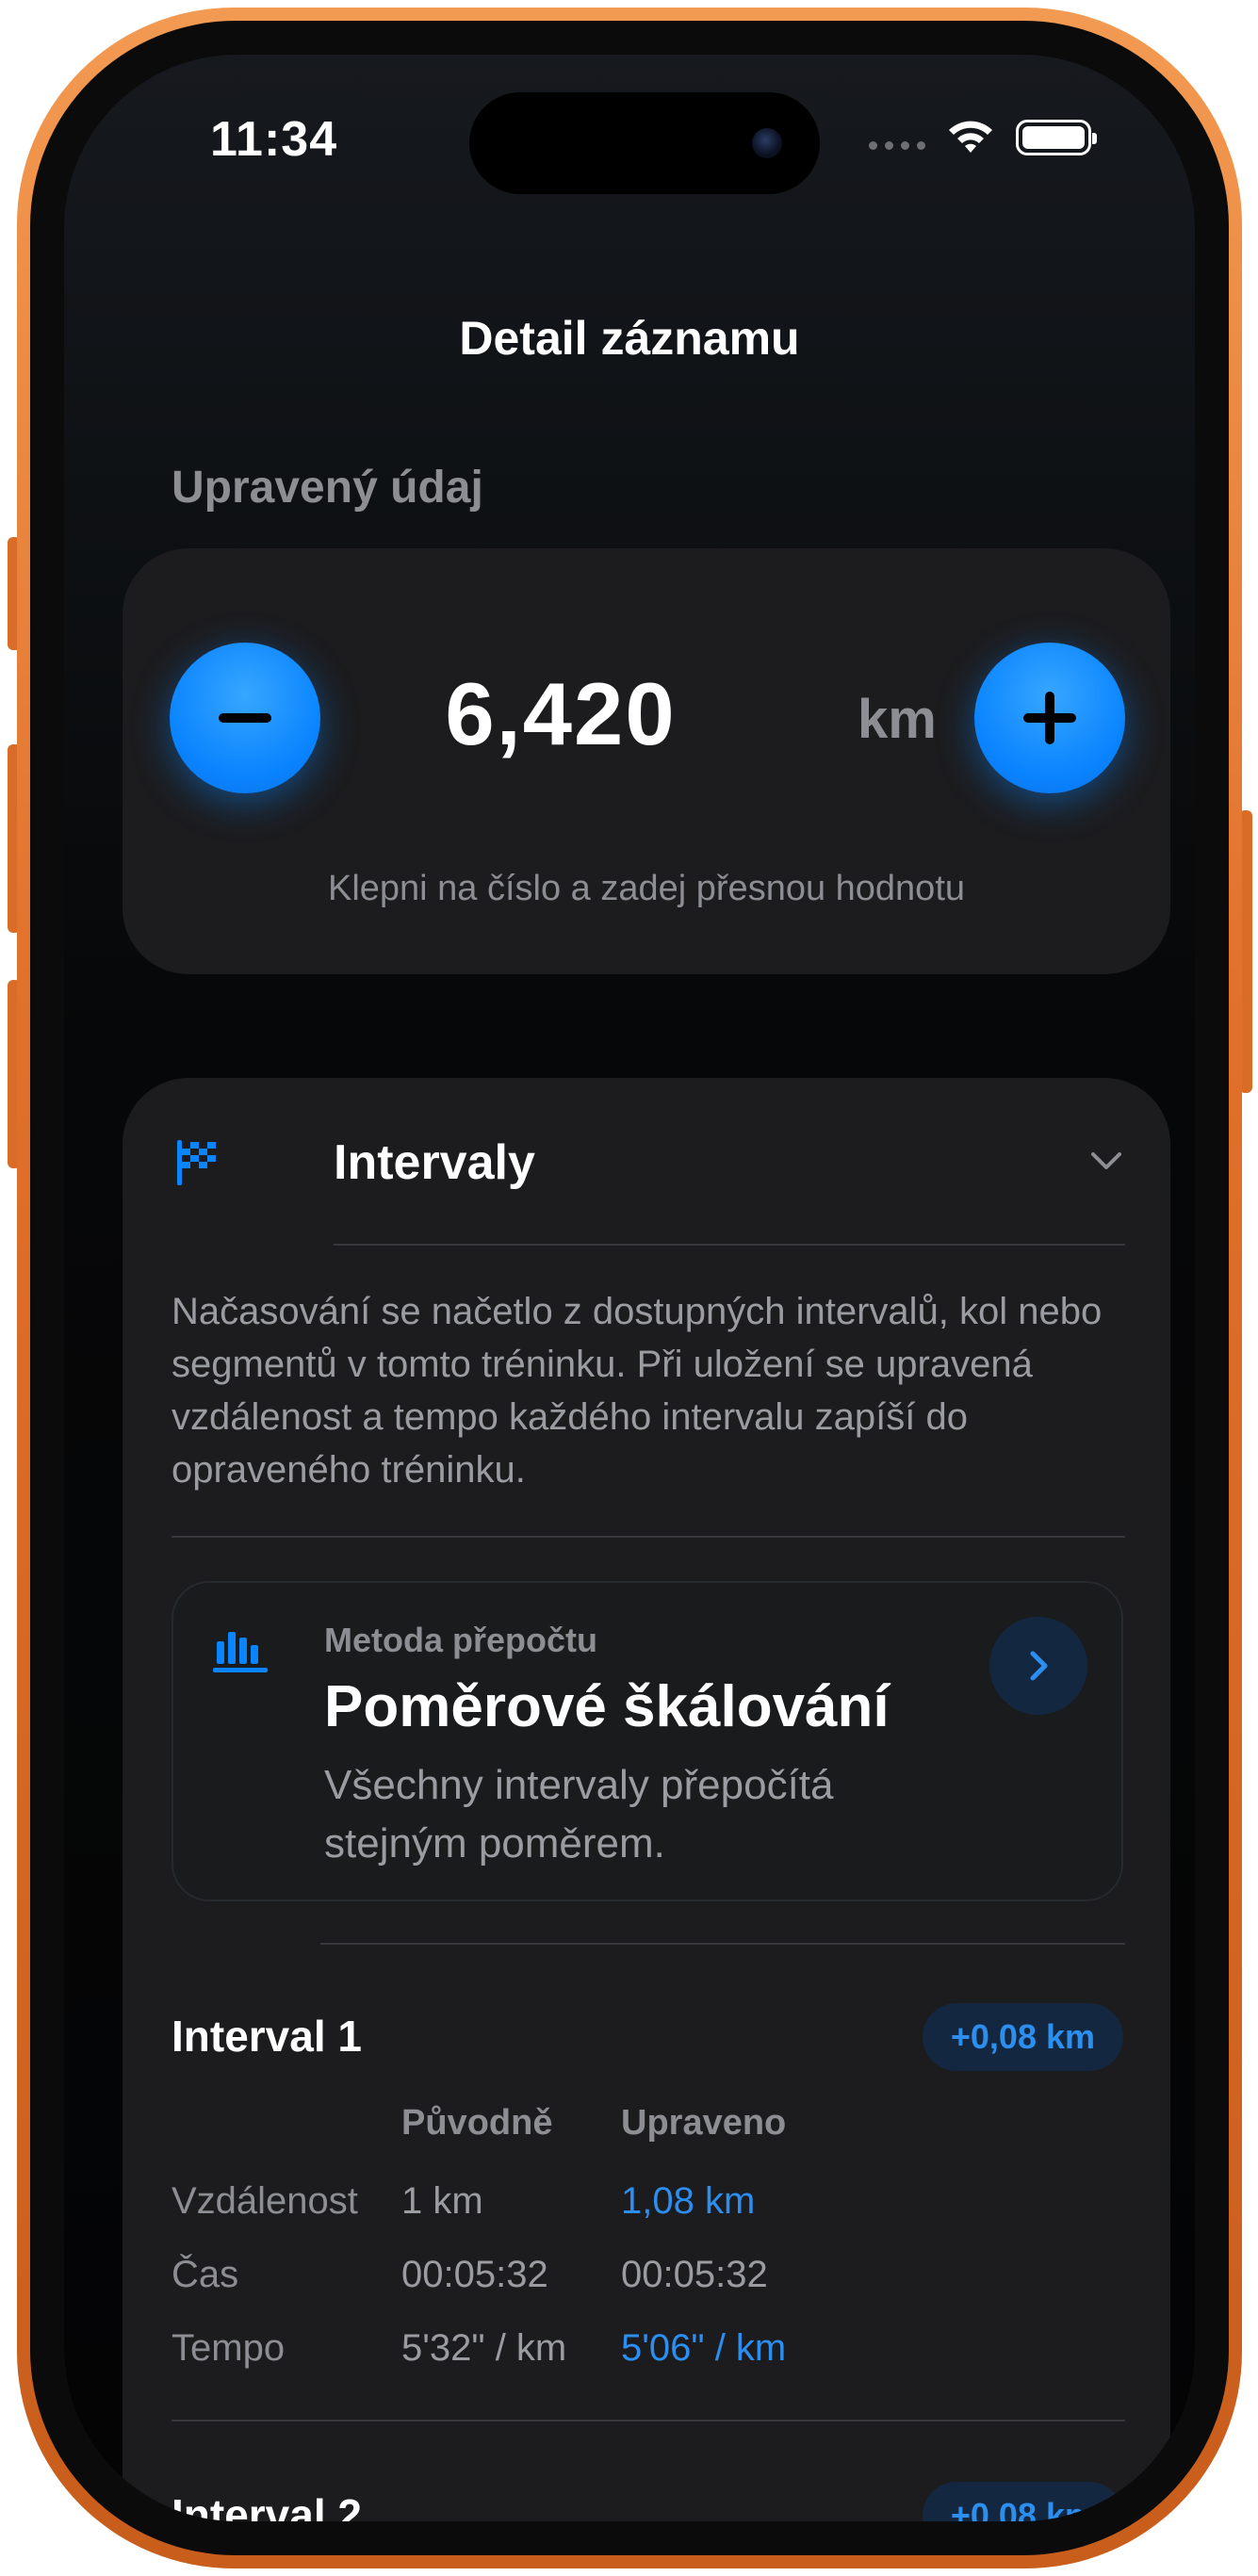  I want to click on row-label: Vzdálenost, so click(265, 2201).